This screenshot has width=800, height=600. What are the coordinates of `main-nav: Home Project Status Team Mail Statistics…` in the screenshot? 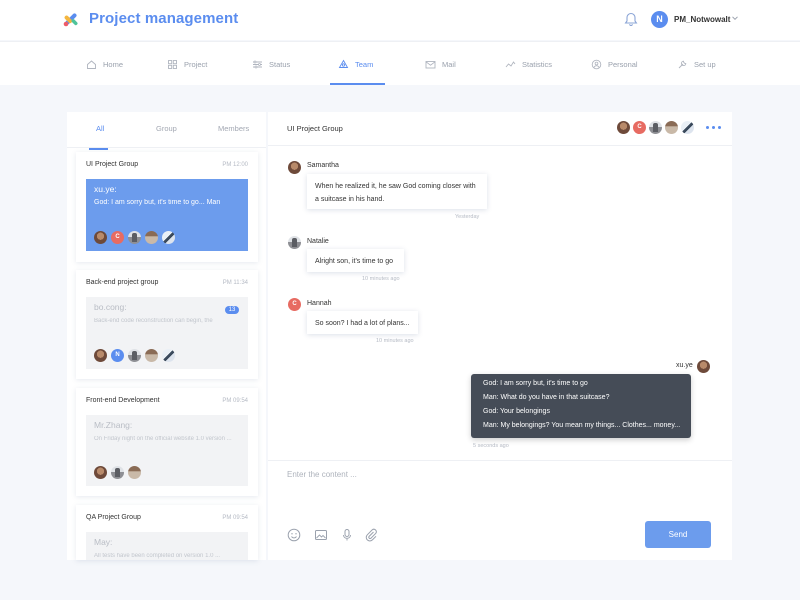 It's located at (400, 63).